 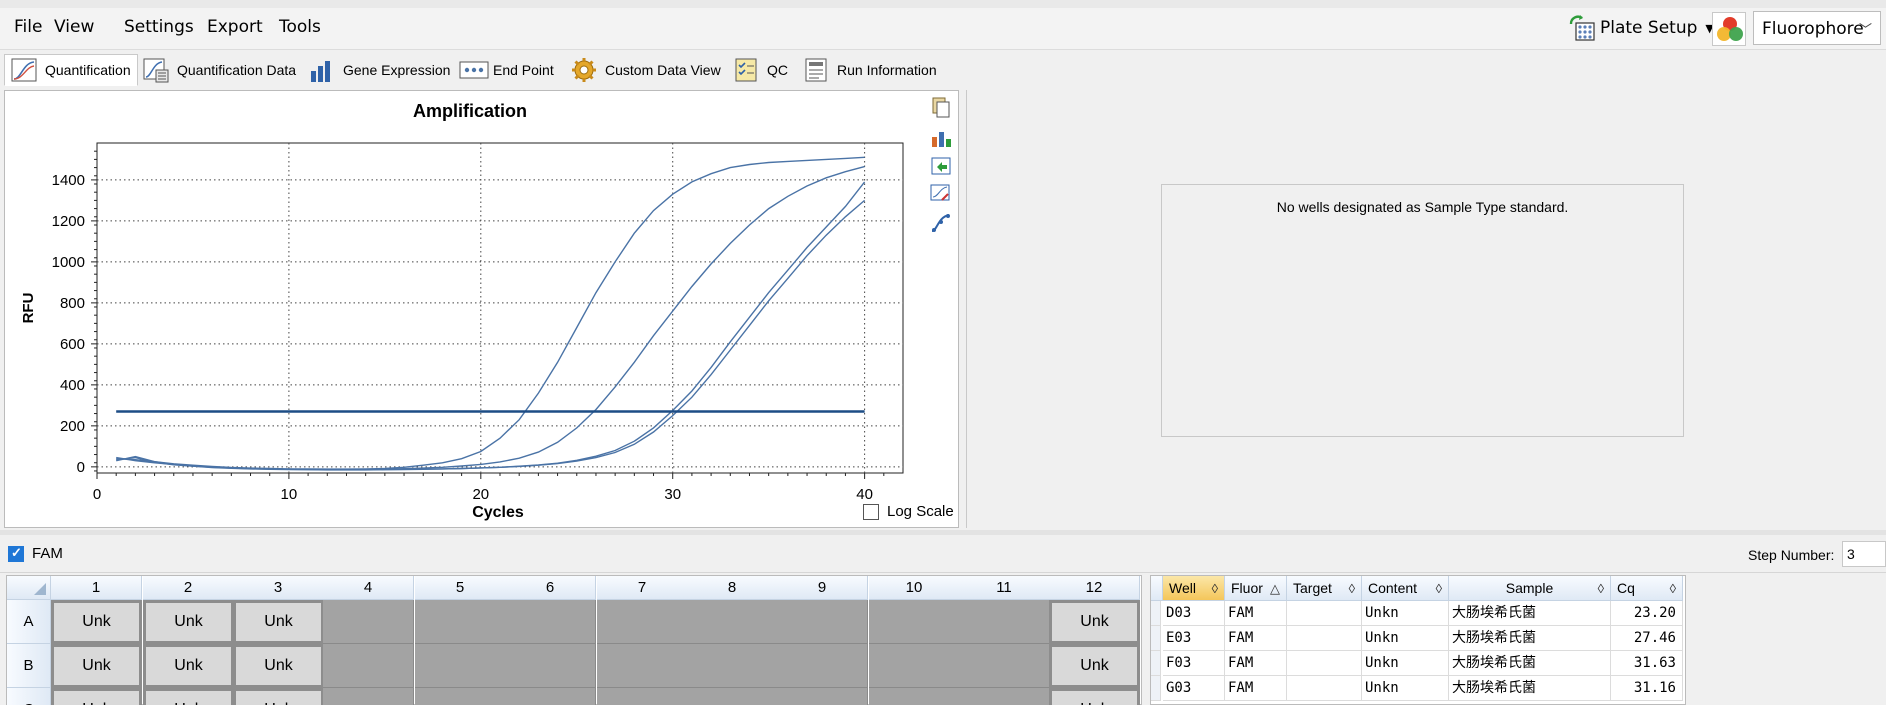 I want to click on table-cell-cq: 27.46, so click(x=1647, y=638).